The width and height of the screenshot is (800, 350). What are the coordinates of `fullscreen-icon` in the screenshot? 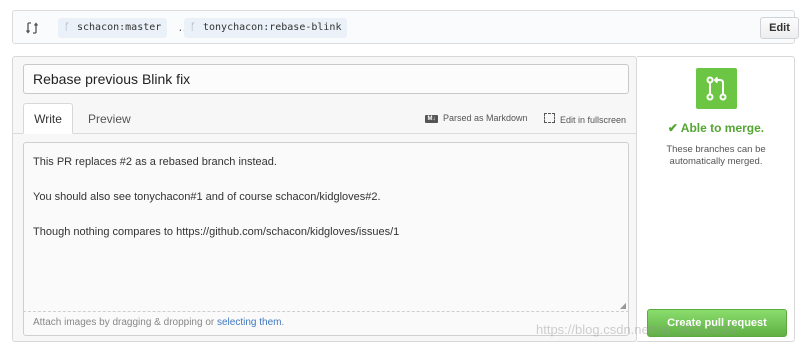 It's located at (549, 118).